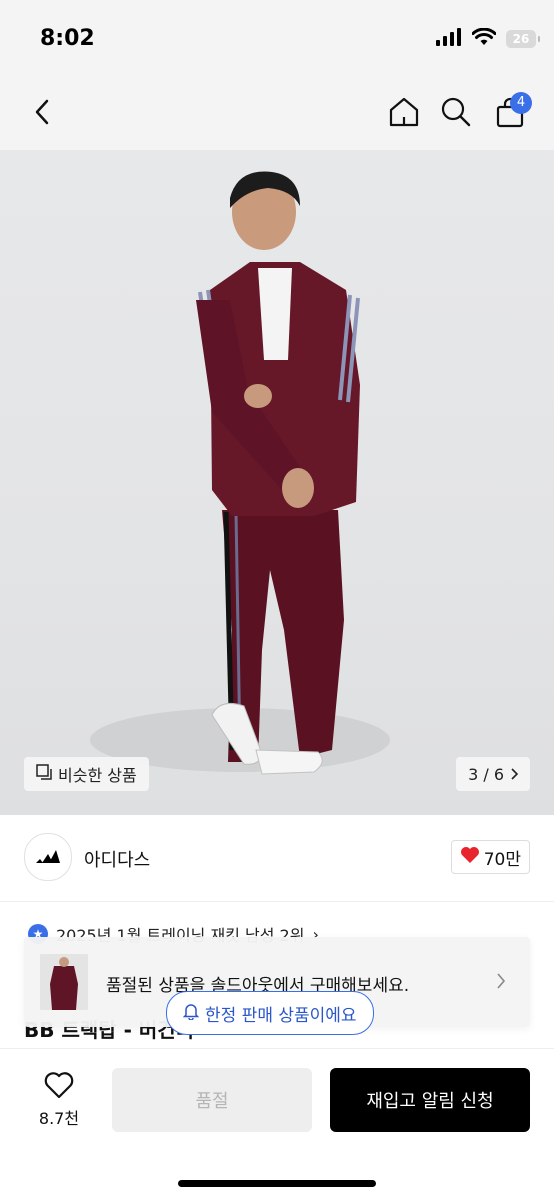 The height and width of the screenshot is (1201, 554). I want to click on home-button, so click(404, 114).